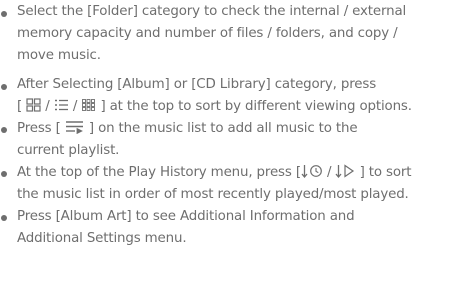  Describe the element at coordinates (311, 171) in the screenshot. I see `sort-recent-icon` at that location.